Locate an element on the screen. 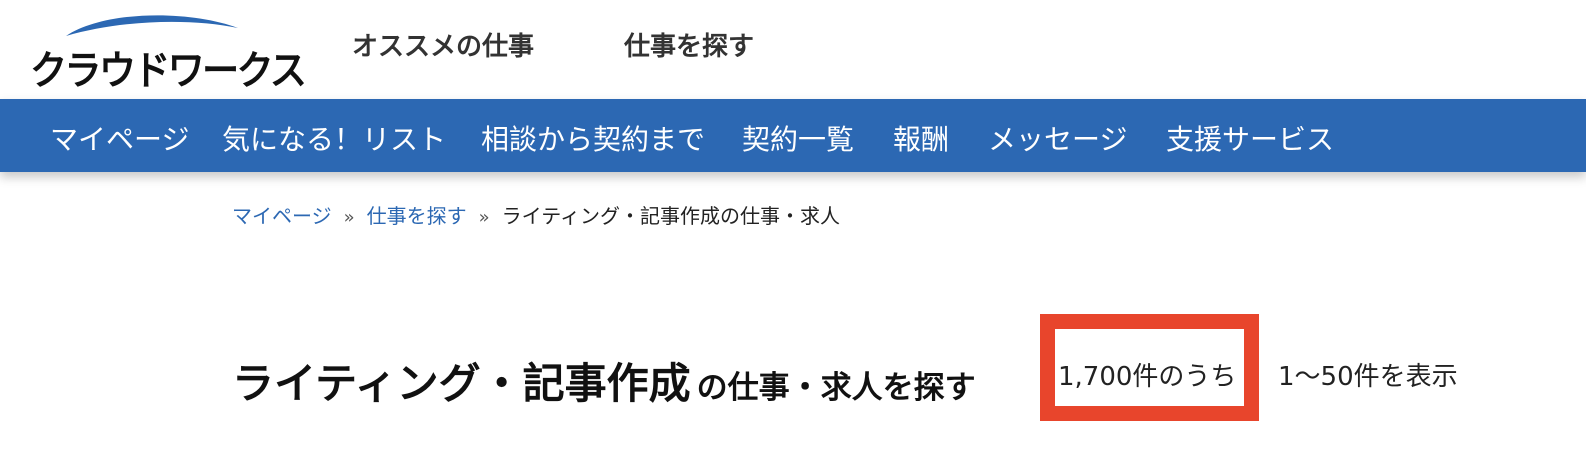 This screenshot has width=1586, height=450. total-count: 1,700件のうち is located at coordinates (1147, 377).